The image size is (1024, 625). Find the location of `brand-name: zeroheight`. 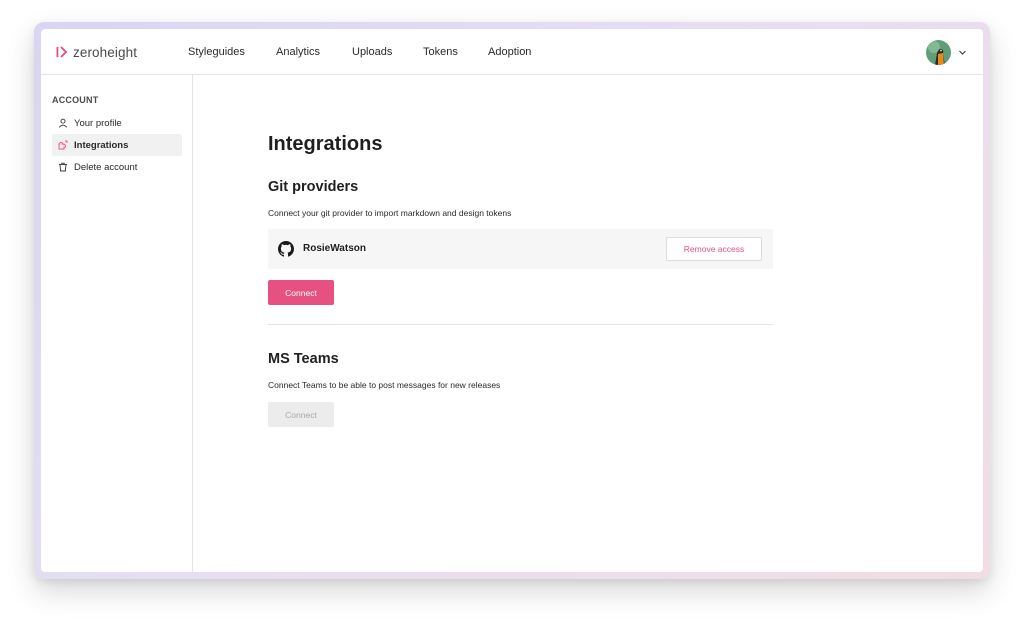

brand-name: zeroheight is located at coordinates (105, 52).